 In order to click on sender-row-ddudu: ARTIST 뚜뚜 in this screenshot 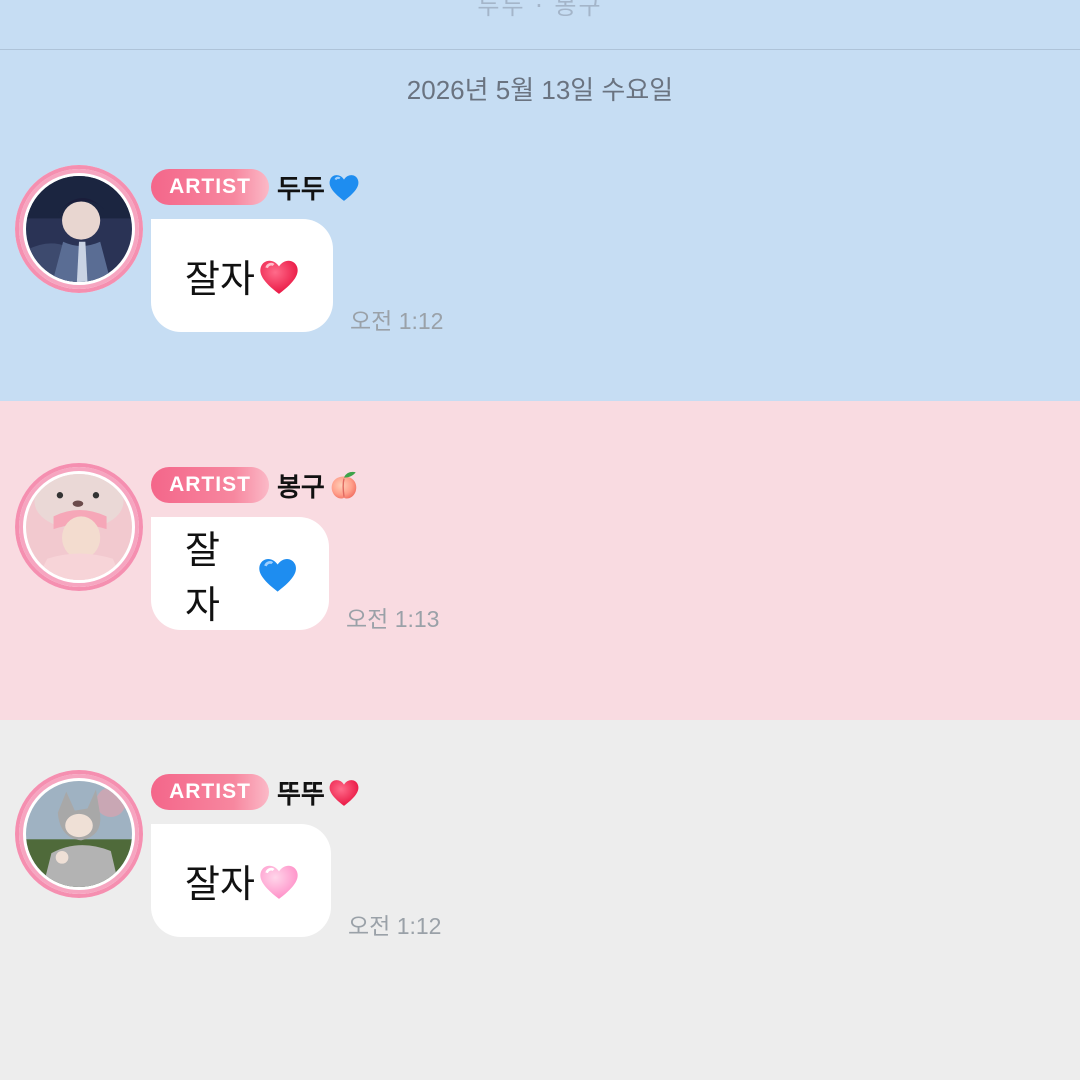, I will do `click(256, 792)`.